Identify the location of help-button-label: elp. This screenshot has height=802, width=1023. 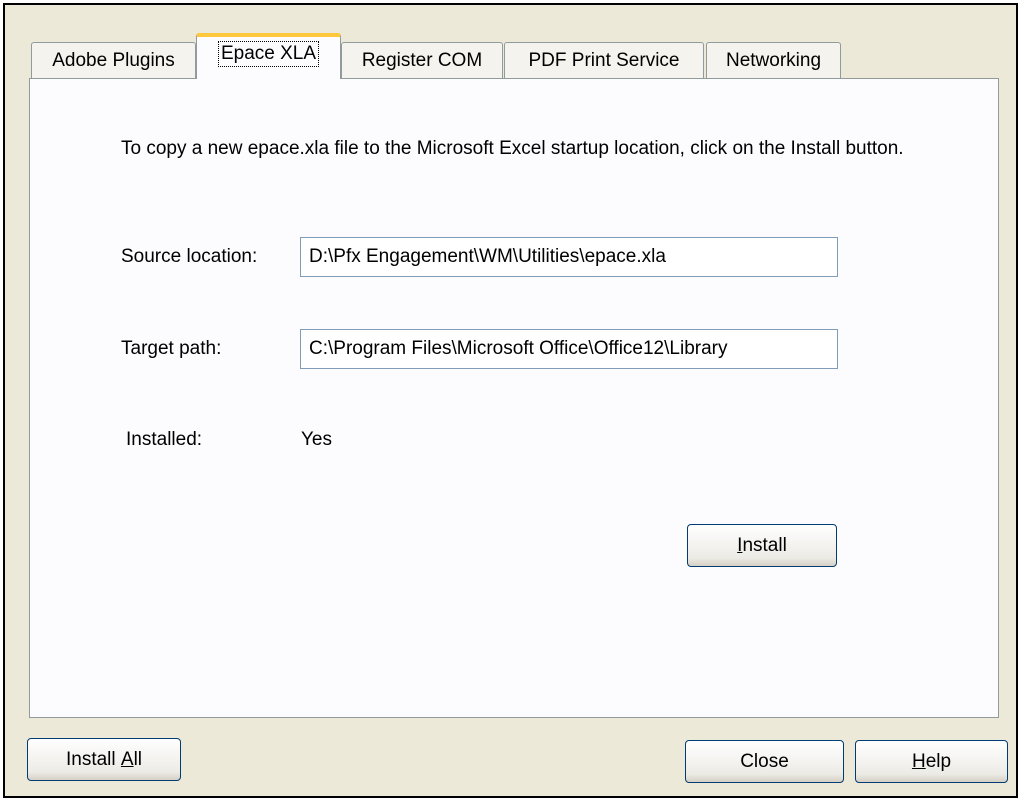
(938, 761).